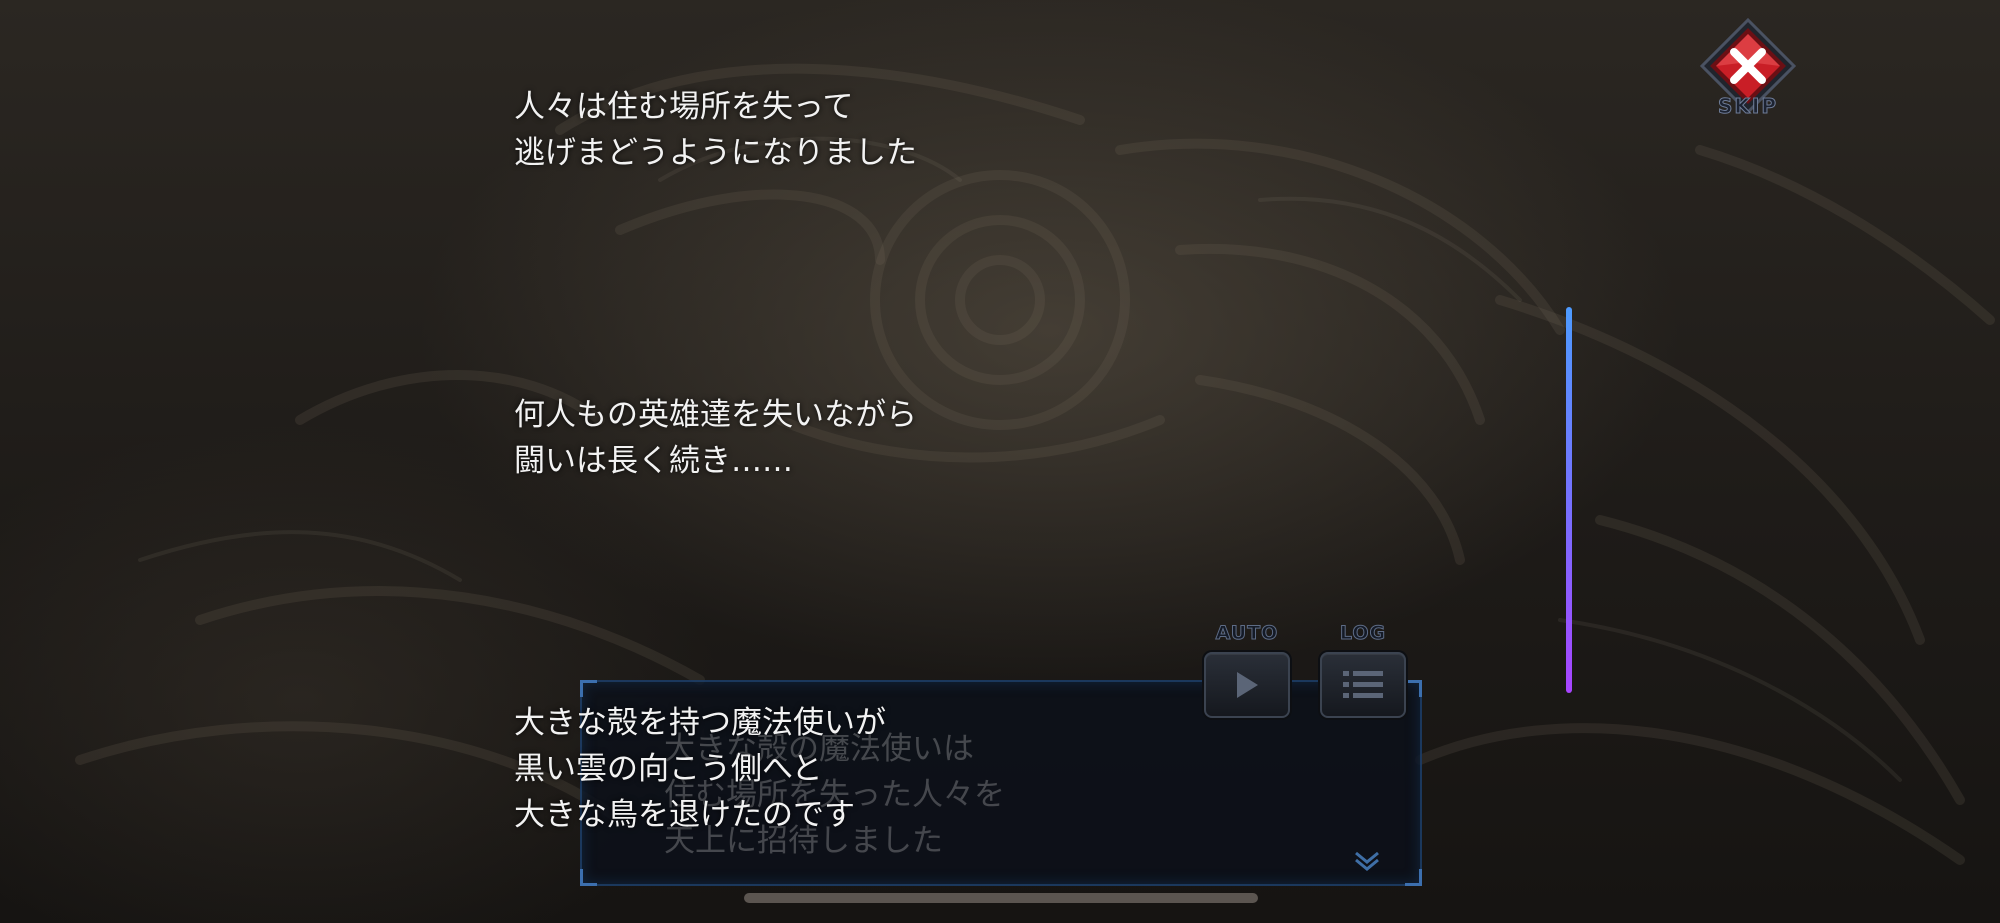 Image resolution: width=2000 pixels, height=923 pixels. Describe the element at coordinates (684, 107) in the screenshot. I see `narration-line: 人々は住む場所を失って` at that location.